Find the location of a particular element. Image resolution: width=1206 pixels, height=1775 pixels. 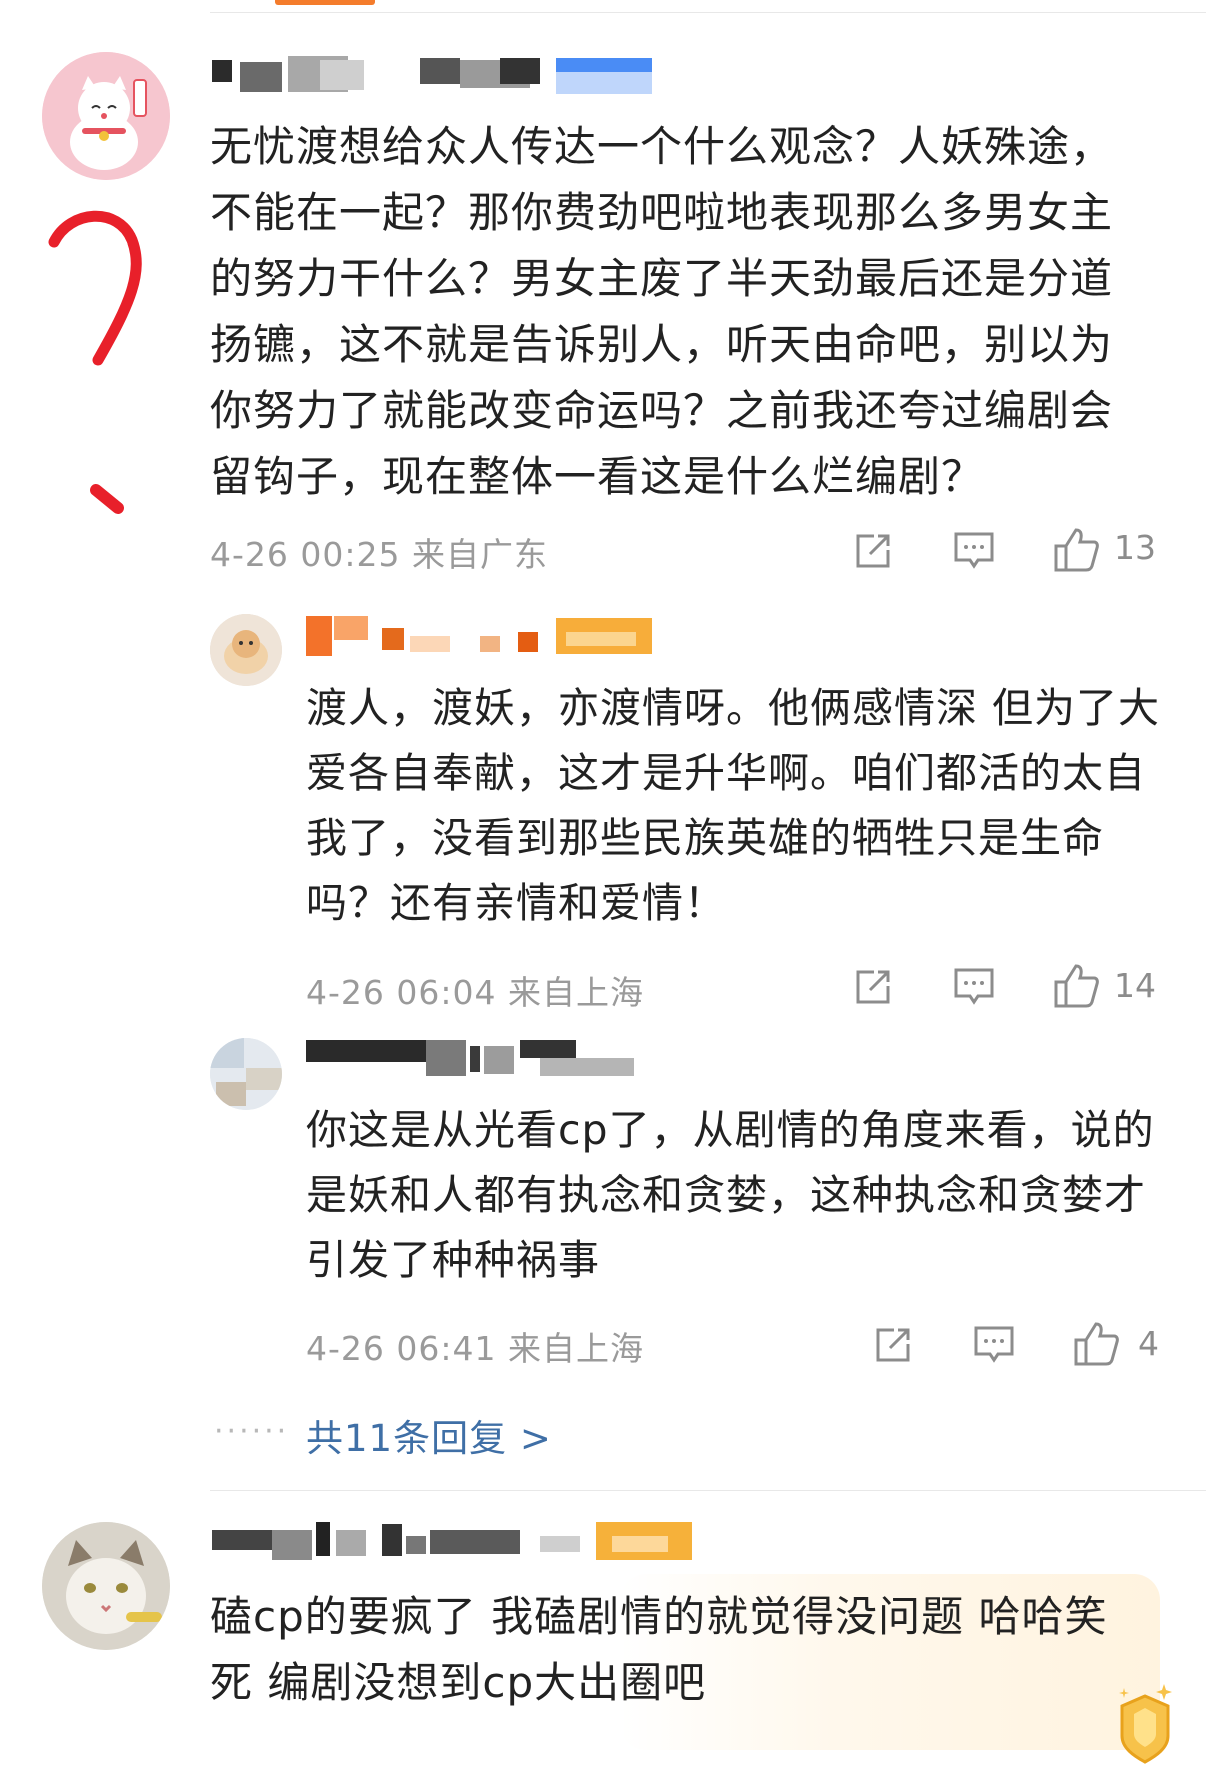

reply-meta: 4-26 06:41 来自上海 is located at coordinates (475, 1348).